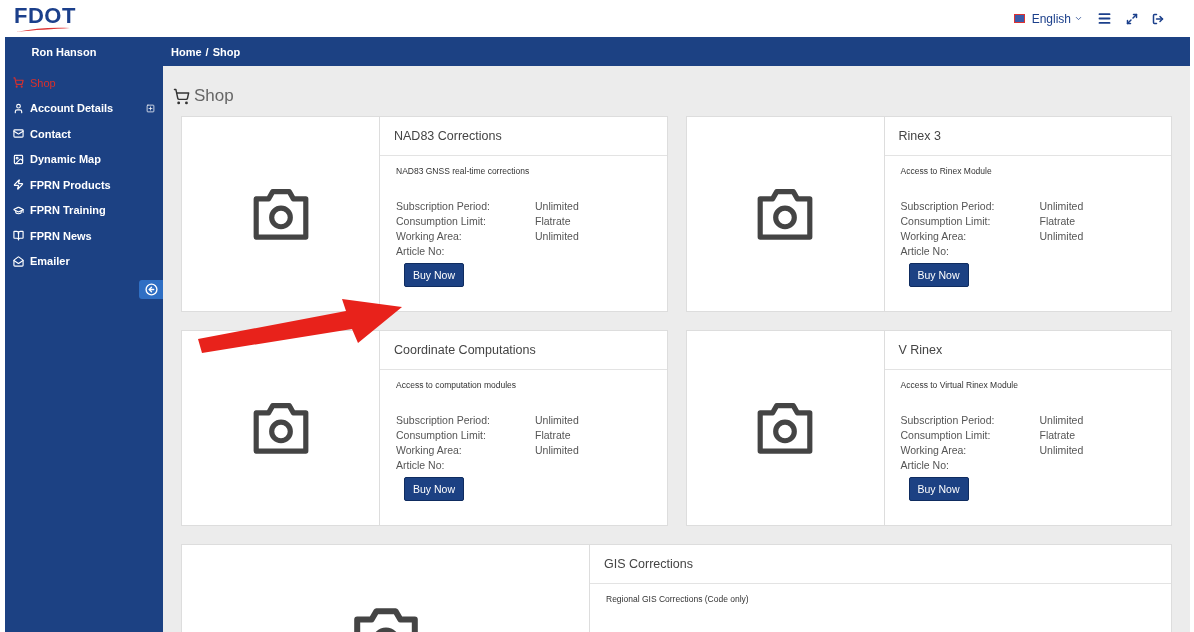 Image resolution: width=1194 pixels, height=632 pixels. I want to click on logo: FDOT, so click(45, 18).